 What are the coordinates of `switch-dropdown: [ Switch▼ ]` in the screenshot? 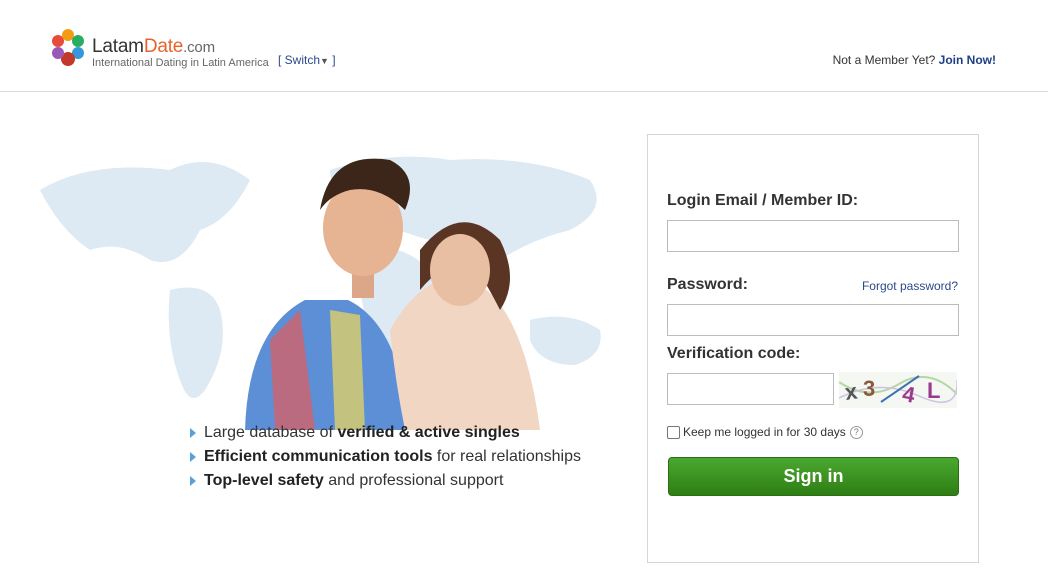 It's located at (307, 60).